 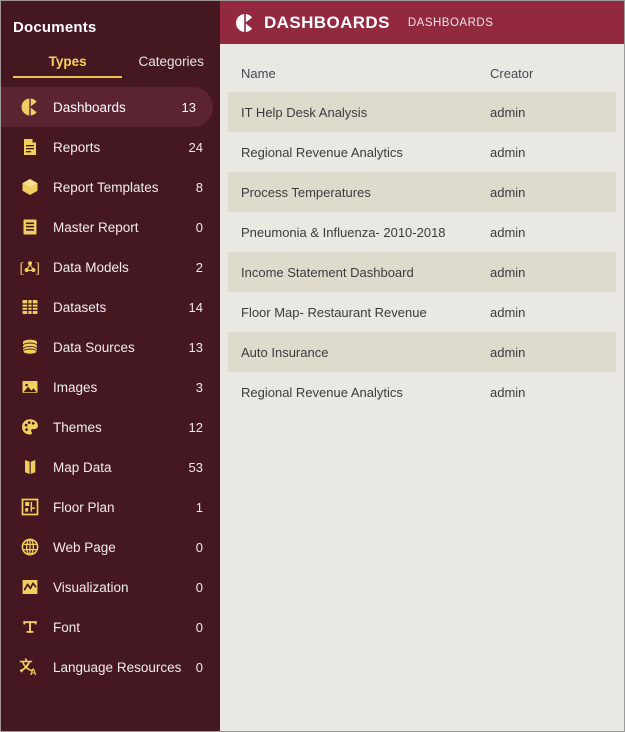 I want to click on sidebar-item-label: Language Resources, so click(x=117, y=667).